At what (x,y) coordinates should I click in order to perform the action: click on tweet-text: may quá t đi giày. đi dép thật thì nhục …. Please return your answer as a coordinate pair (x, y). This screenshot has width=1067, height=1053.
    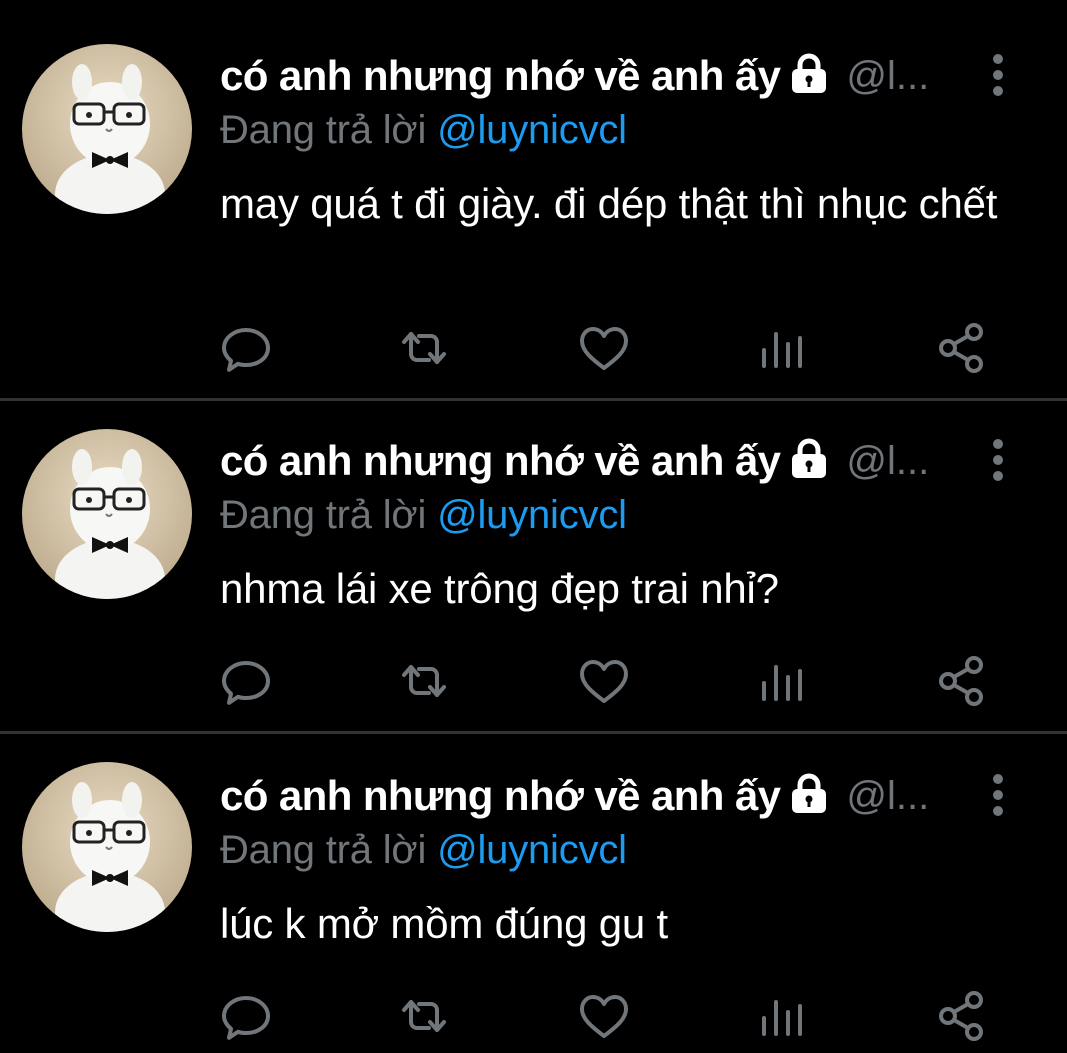
    Looking at the image, I should click on (609, 203).